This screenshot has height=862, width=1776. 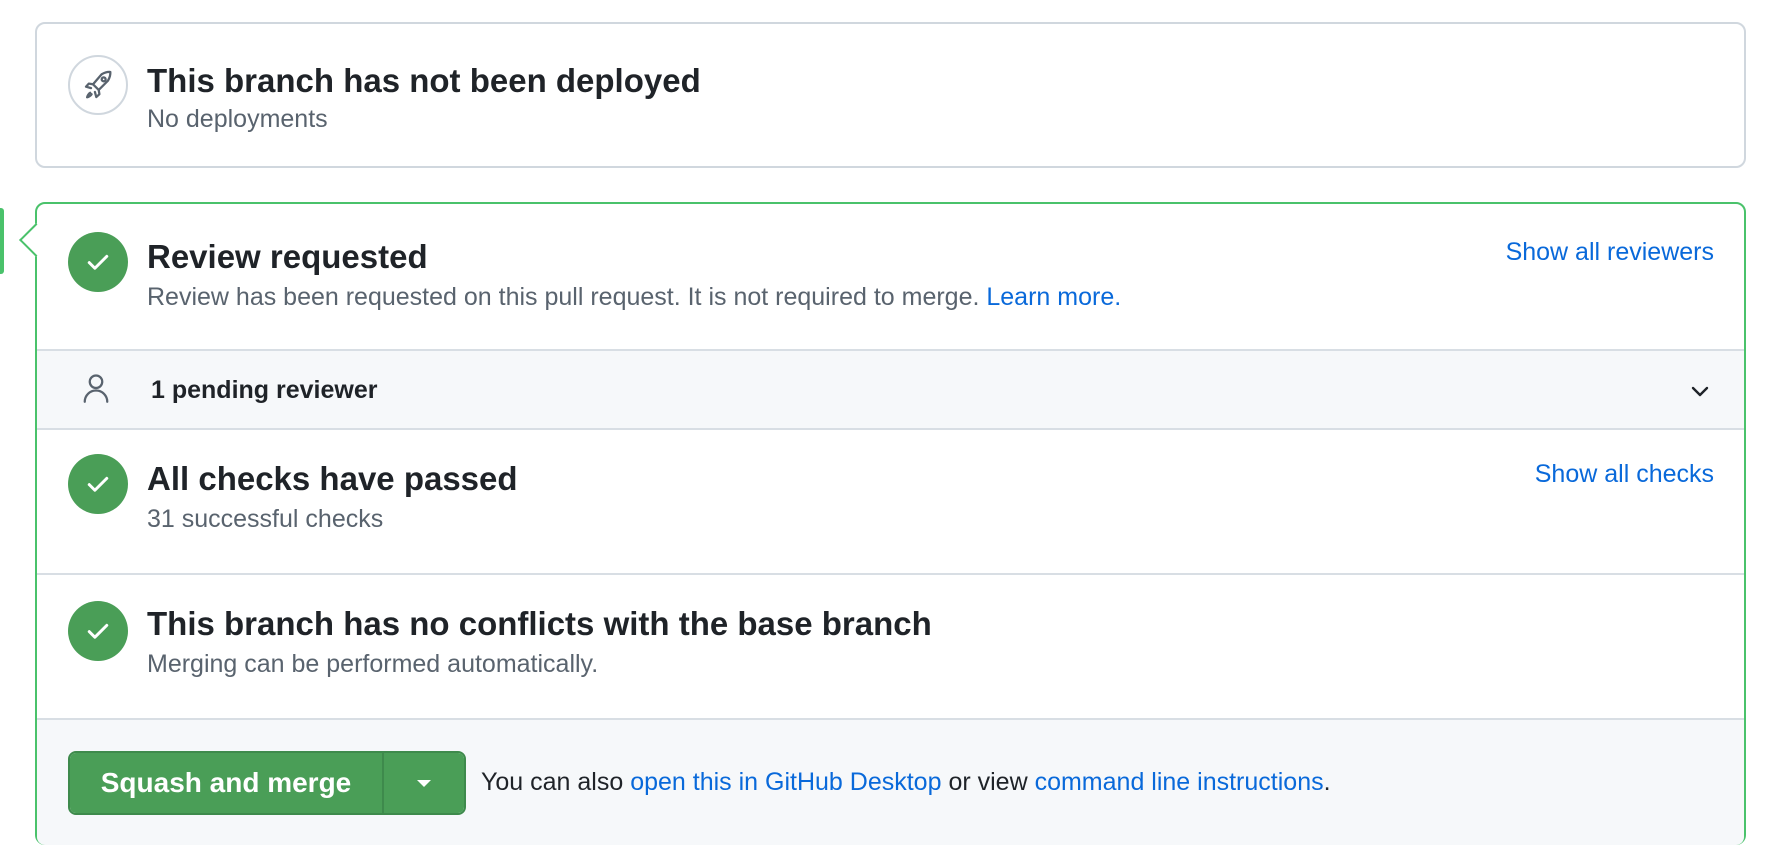 What do you see at coordinates (227, 783) in the screenshot?
I see `squash-and-merge-button: Squash and merge` at bounding box center [227, 783].